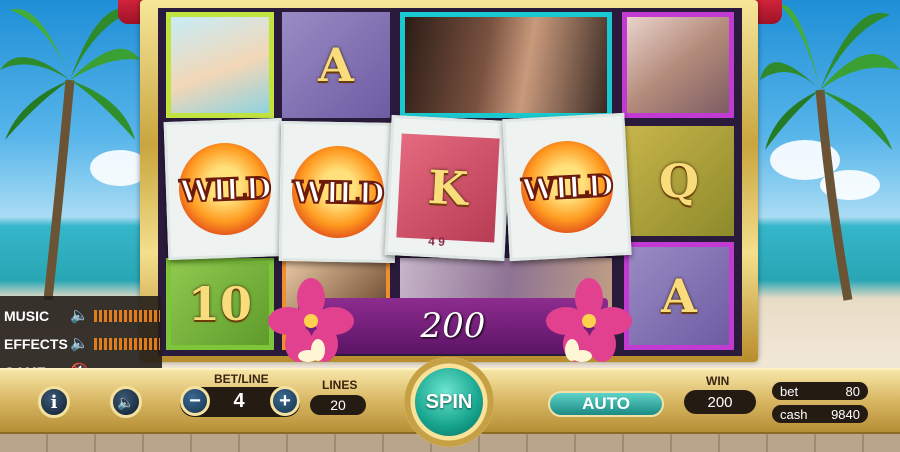 This screenshot has width=900, height=452. What do you see at coordinates (606, 404) in the screenshot?
I see `auto-button: AUTO` at bounding box center [606, 404].